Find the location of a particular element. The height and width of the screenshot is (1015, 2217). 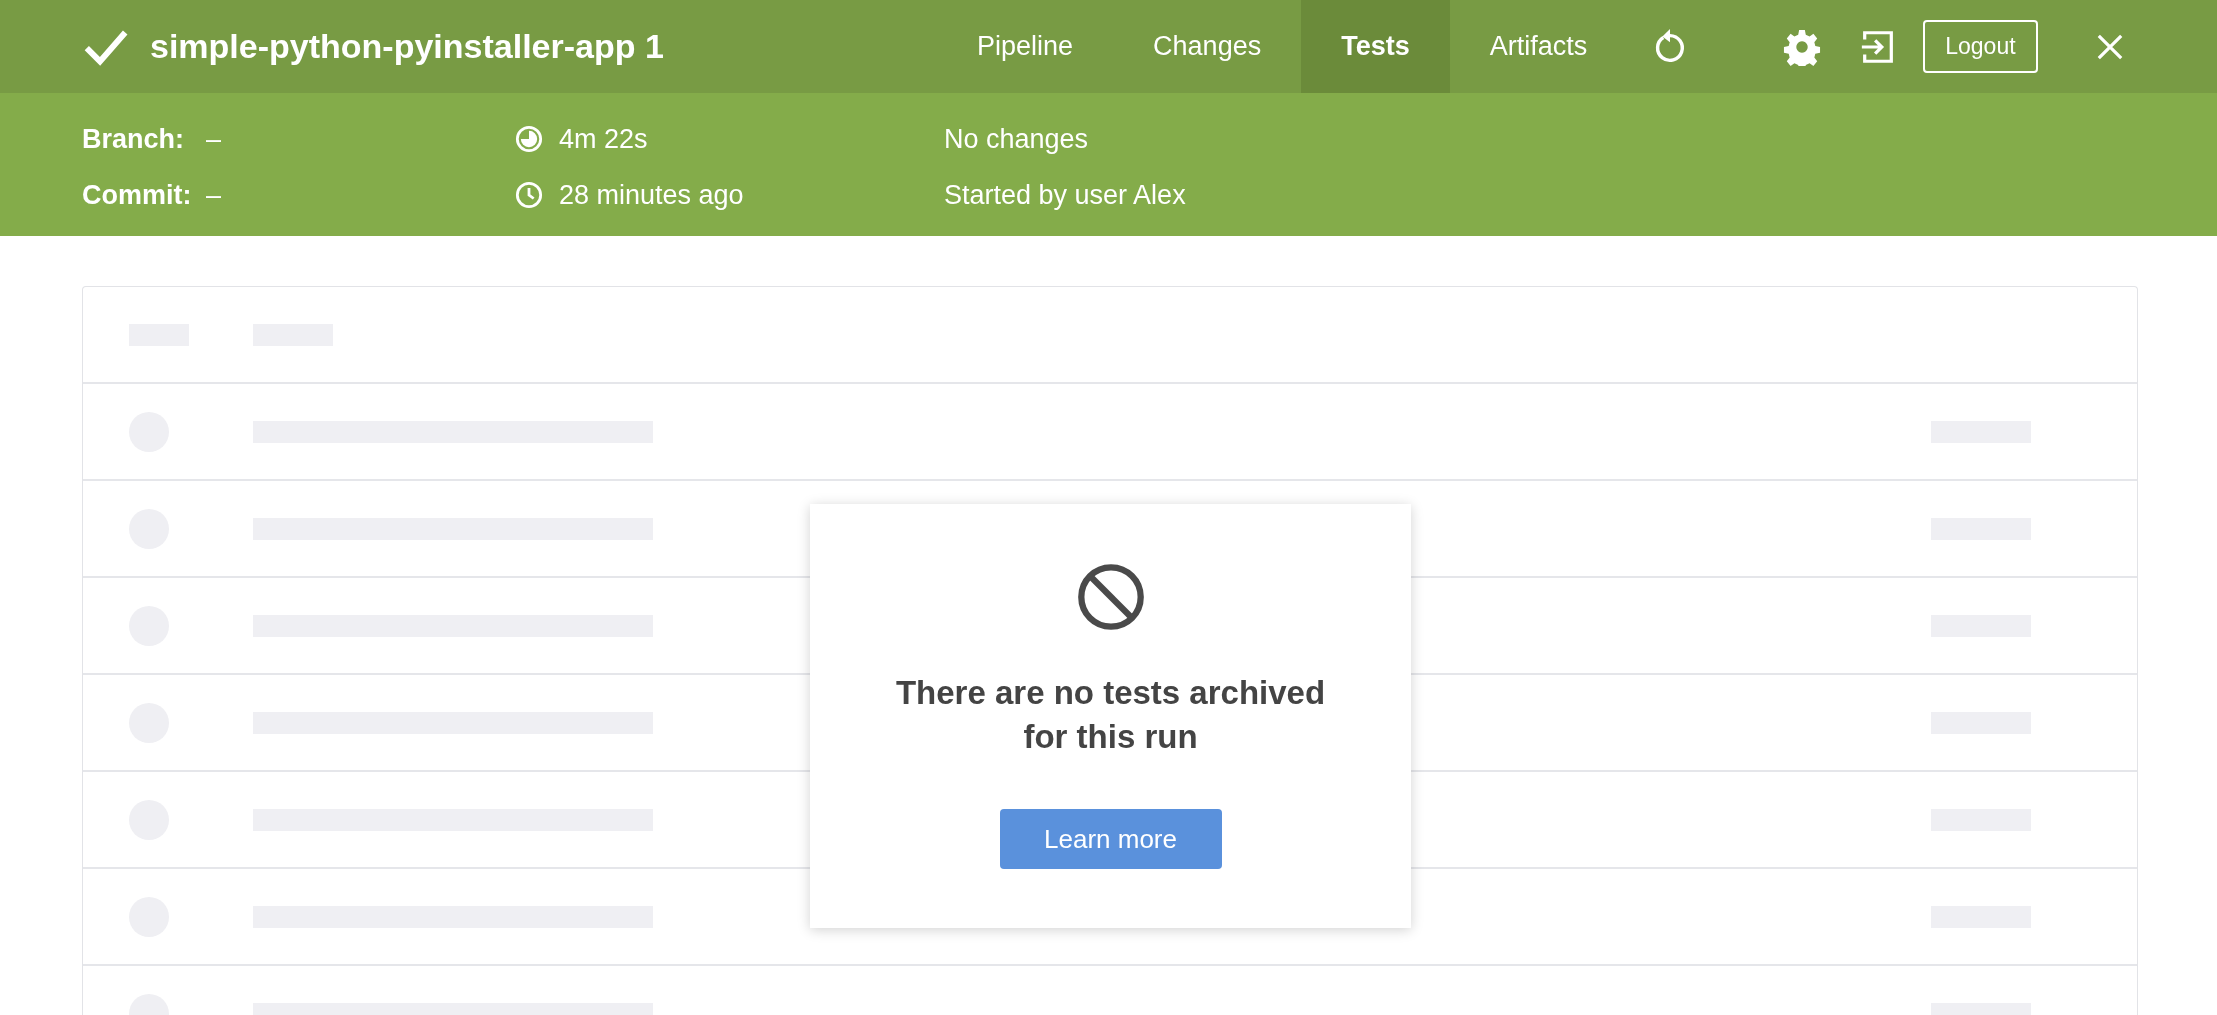

duration-icon is located at coordinates (529, 139).